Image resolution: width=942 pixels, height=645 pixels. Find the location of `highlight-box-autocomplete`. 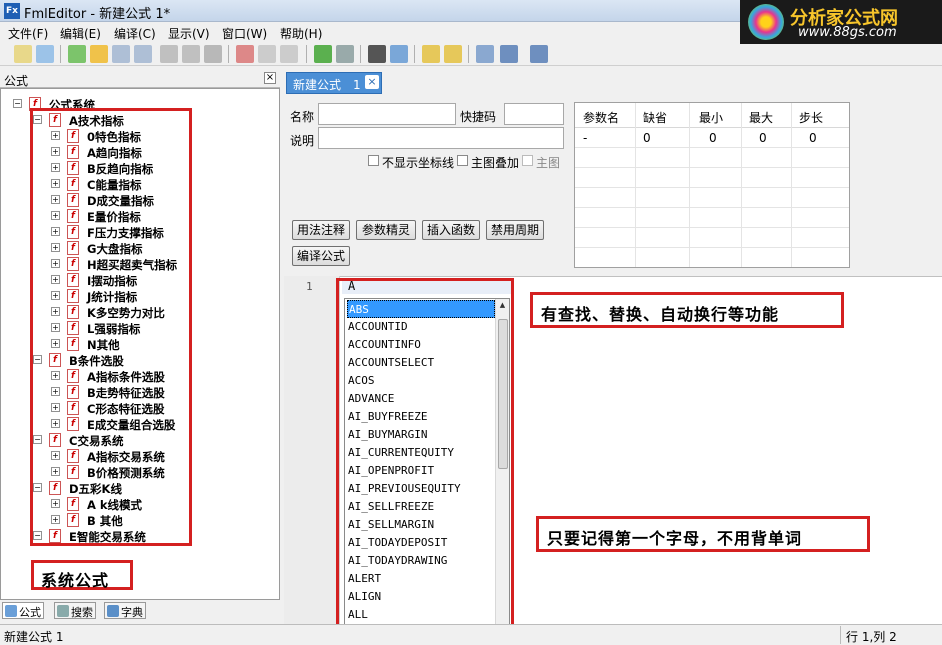

highlight-box-autocomplete is located at coordinates (425, 461).